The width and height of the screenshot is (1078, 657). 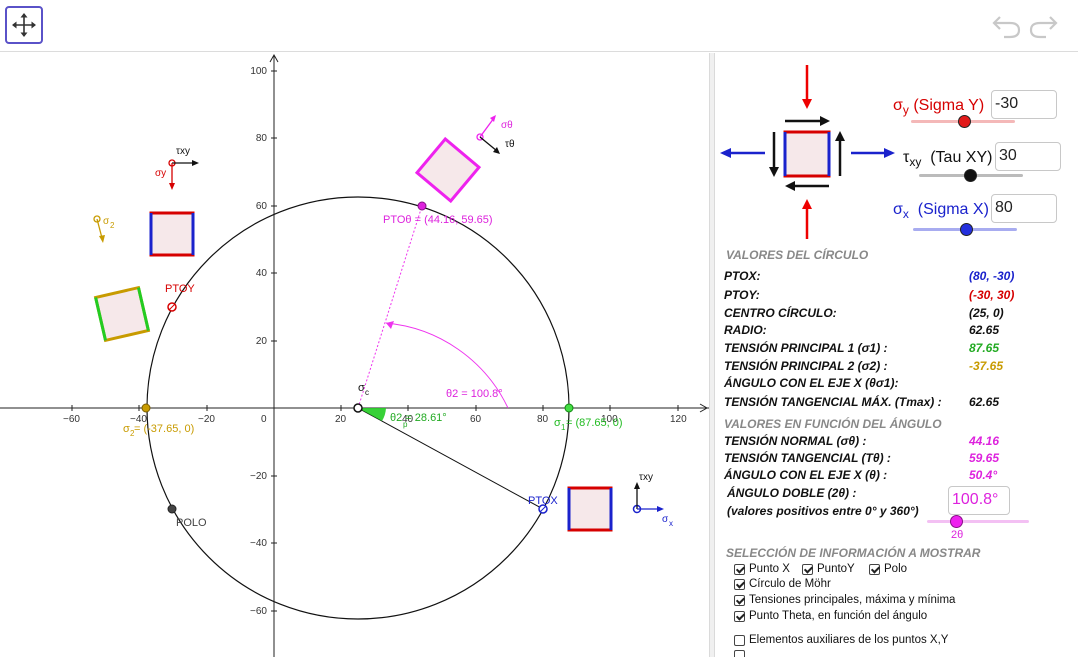 I want to click on checkbox-label: Punto X, so click(x=769, y=569).